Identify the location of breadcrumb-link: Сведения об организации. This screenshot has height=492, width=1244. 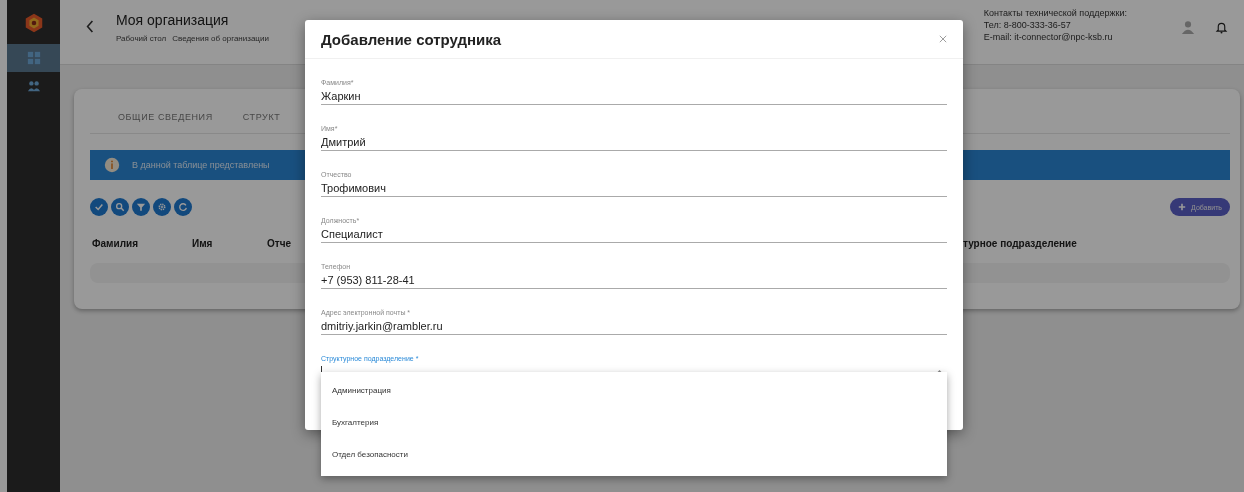
(220, 38).